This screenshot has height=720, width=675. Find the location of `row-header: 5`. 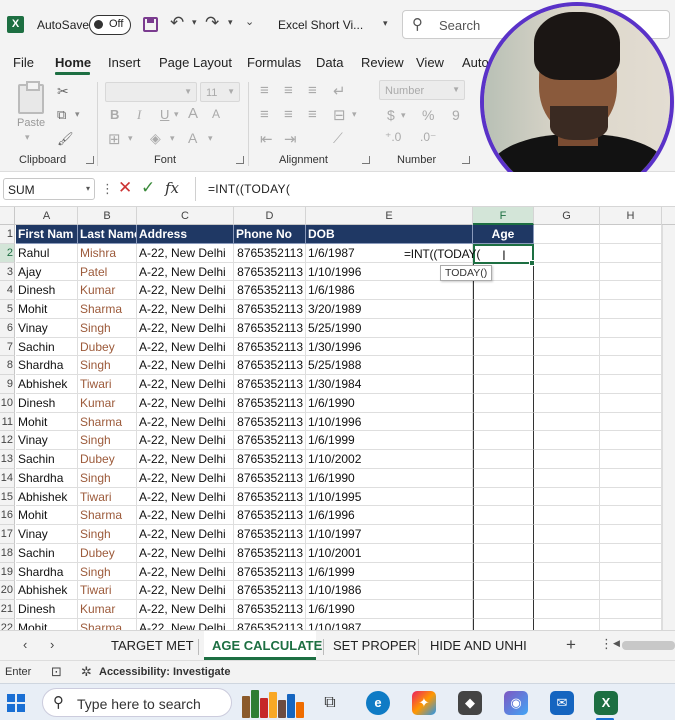

row-header: 5 is located at coordinates (7, 309).